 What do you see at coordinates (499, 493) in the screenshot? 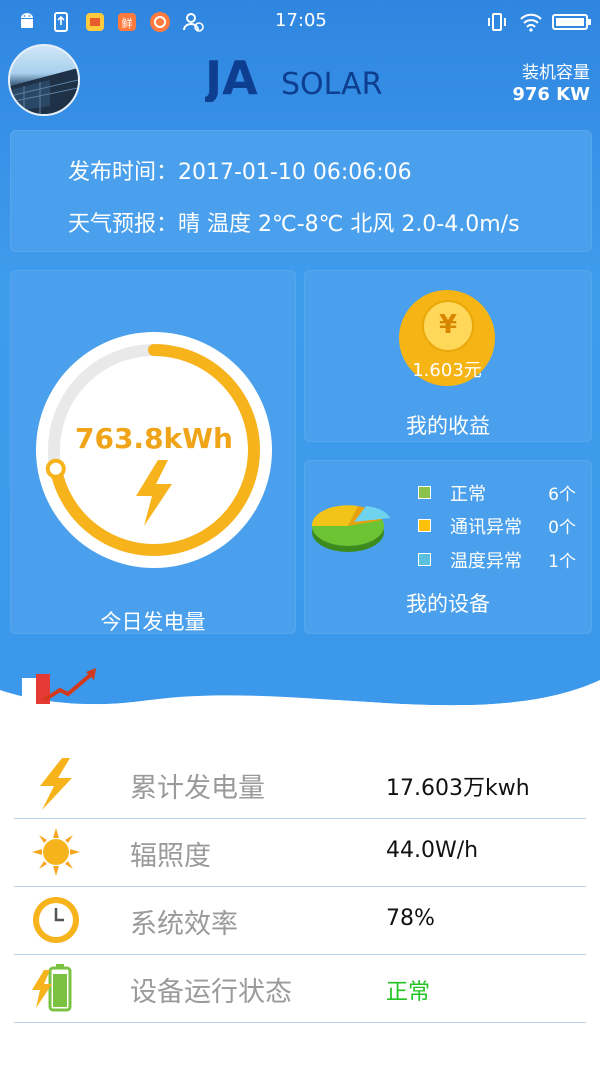
I see `legend-row-normal: 正常 6个` at bounding box center [499, 493].